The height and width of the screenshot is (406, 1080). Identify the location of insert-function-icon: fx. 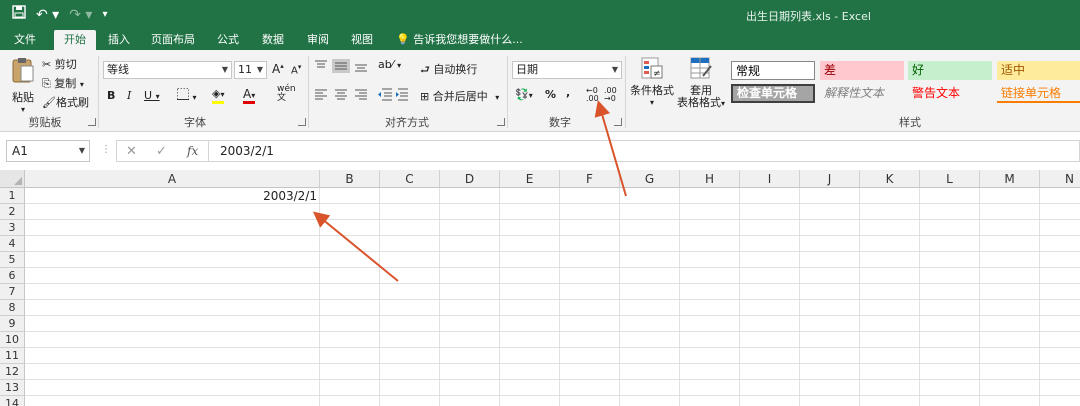
(192, 151).